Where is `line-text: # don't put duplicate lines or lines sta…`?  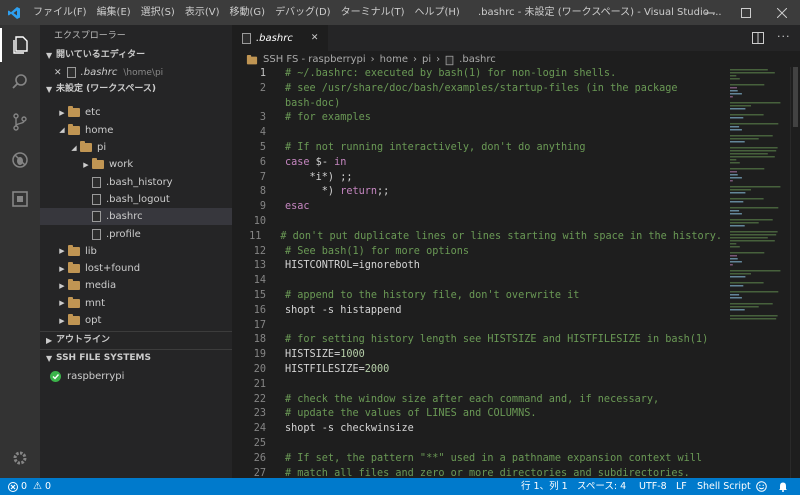 line-text: # don't put duplicate lines or lines sta… is located at coordinates (491, 237).